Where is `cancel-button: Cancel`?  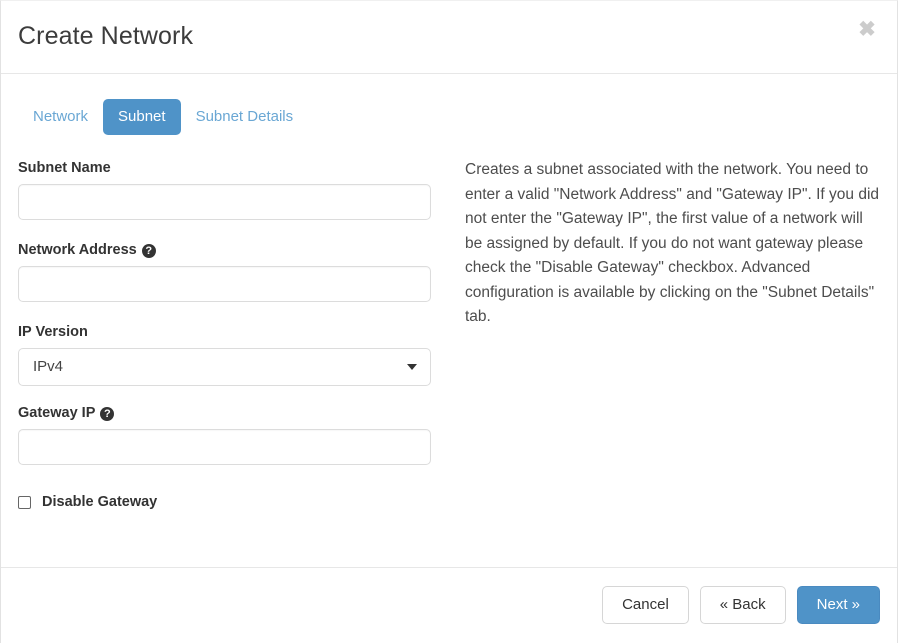
cancel-button: Cancel is located at coordinates (645, 605).